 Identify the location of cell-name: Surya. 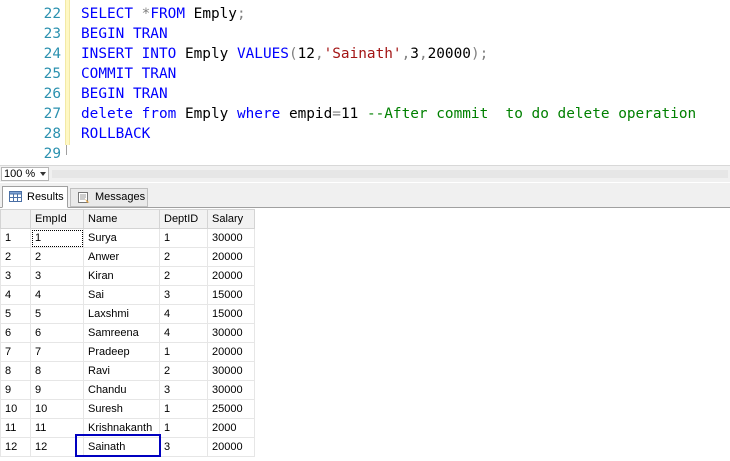
(121, 238).